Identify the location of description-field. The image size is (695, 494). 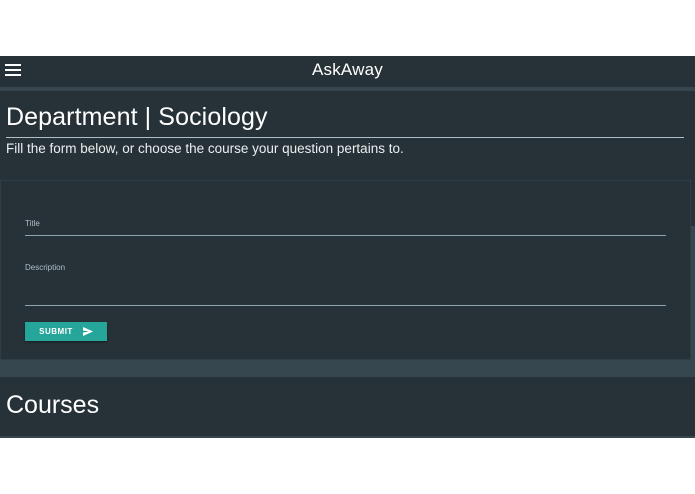
(345, 305).